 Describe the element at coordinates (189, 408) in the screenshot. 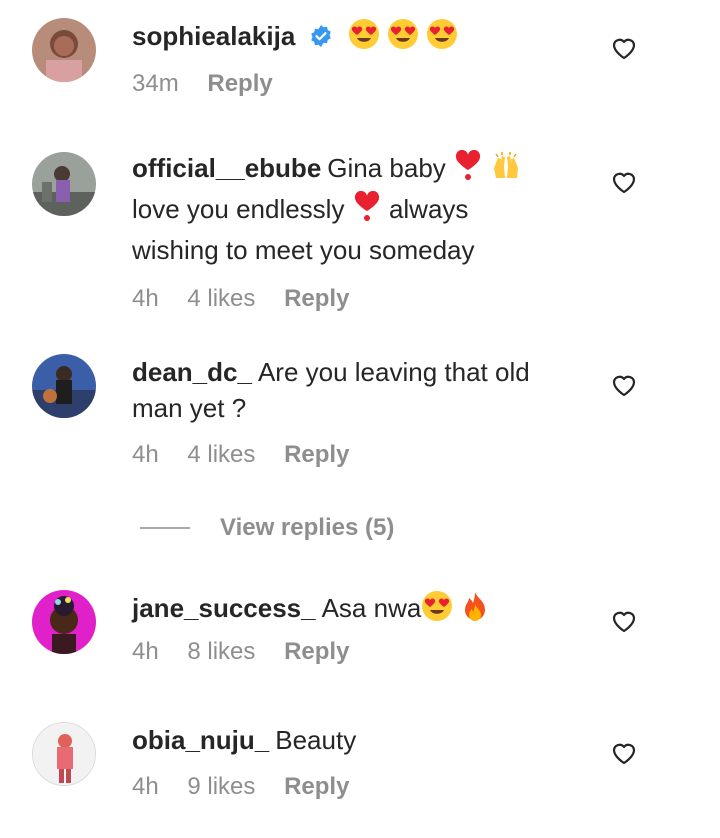

I see `comment-text: man yet ?` at that location.